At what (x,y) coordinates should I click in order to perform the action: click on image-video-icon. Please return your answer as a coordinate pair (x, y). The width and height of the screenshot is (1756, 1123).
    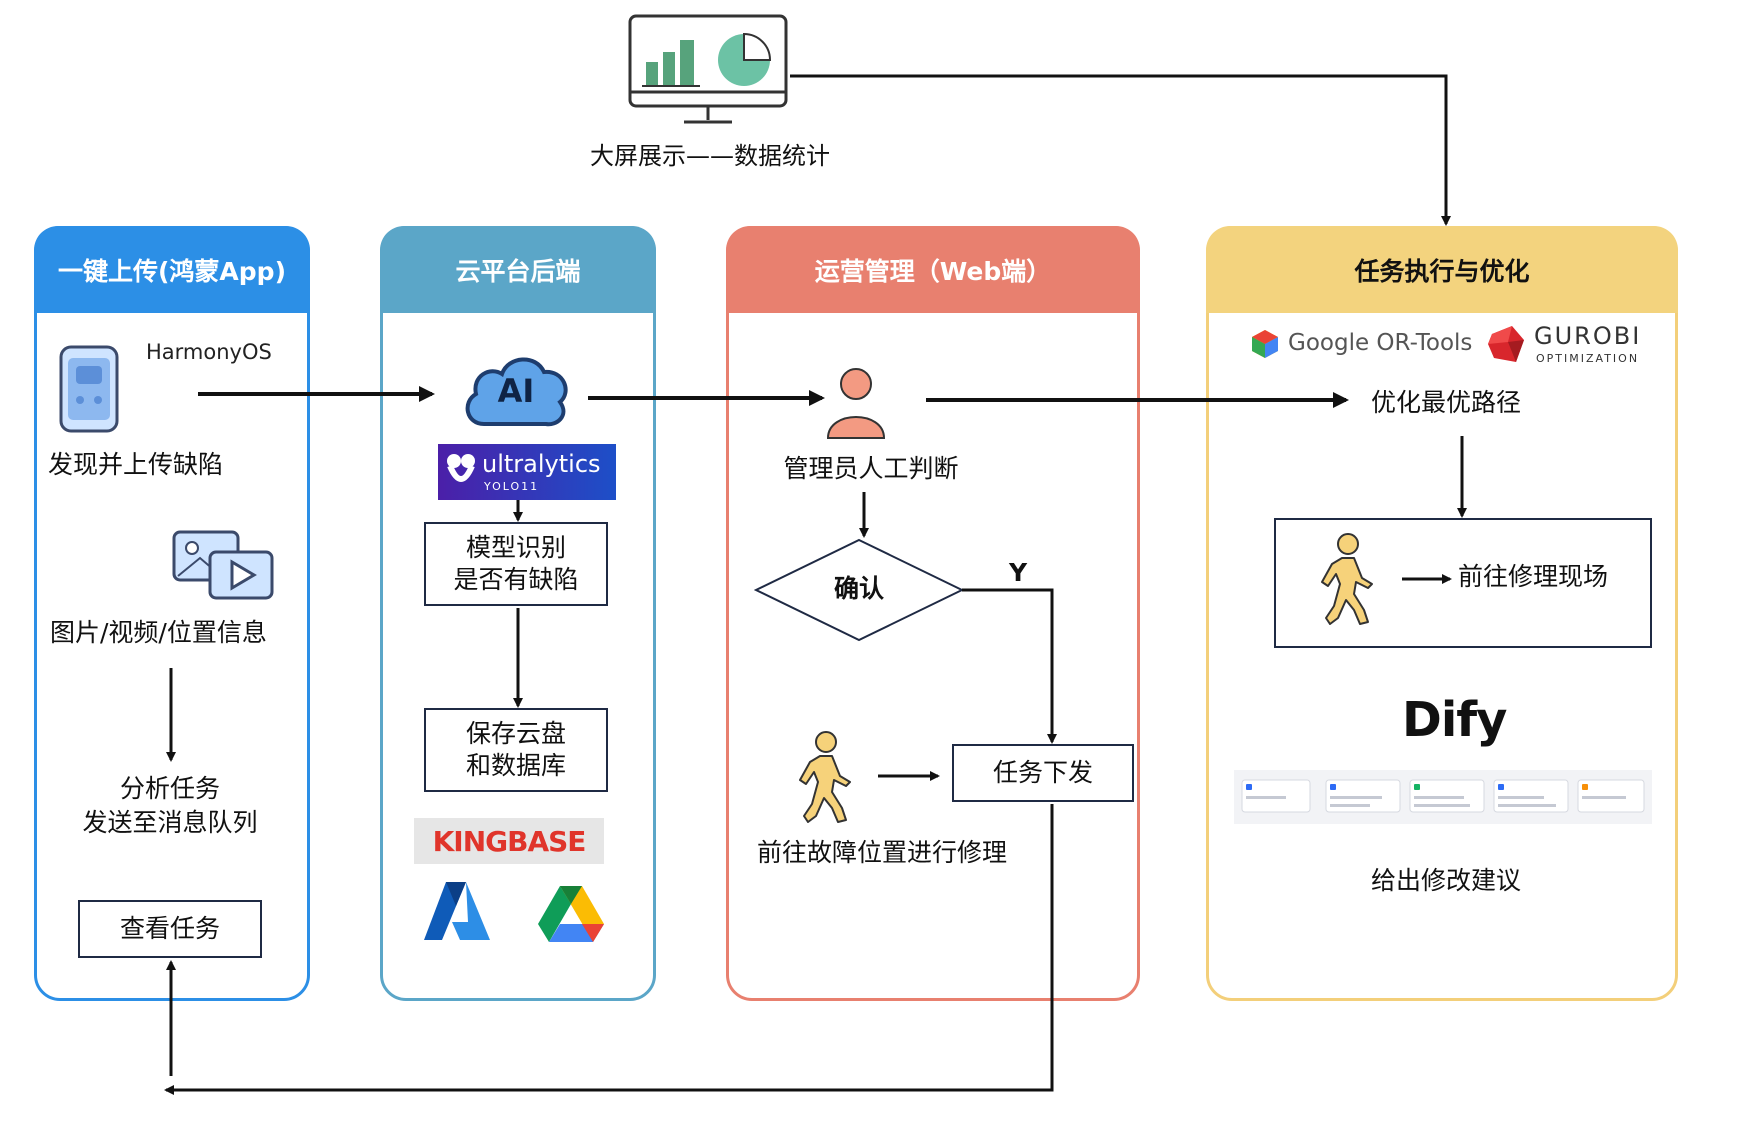
    Looking at the image, I should click on (223, 565).